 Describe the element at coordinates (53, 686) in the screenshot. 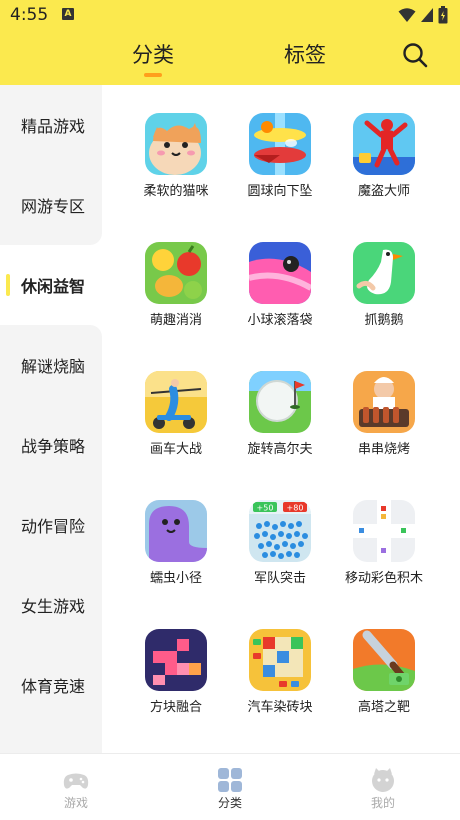

I see `sidebar-item-label: 体育竞速` at that location.